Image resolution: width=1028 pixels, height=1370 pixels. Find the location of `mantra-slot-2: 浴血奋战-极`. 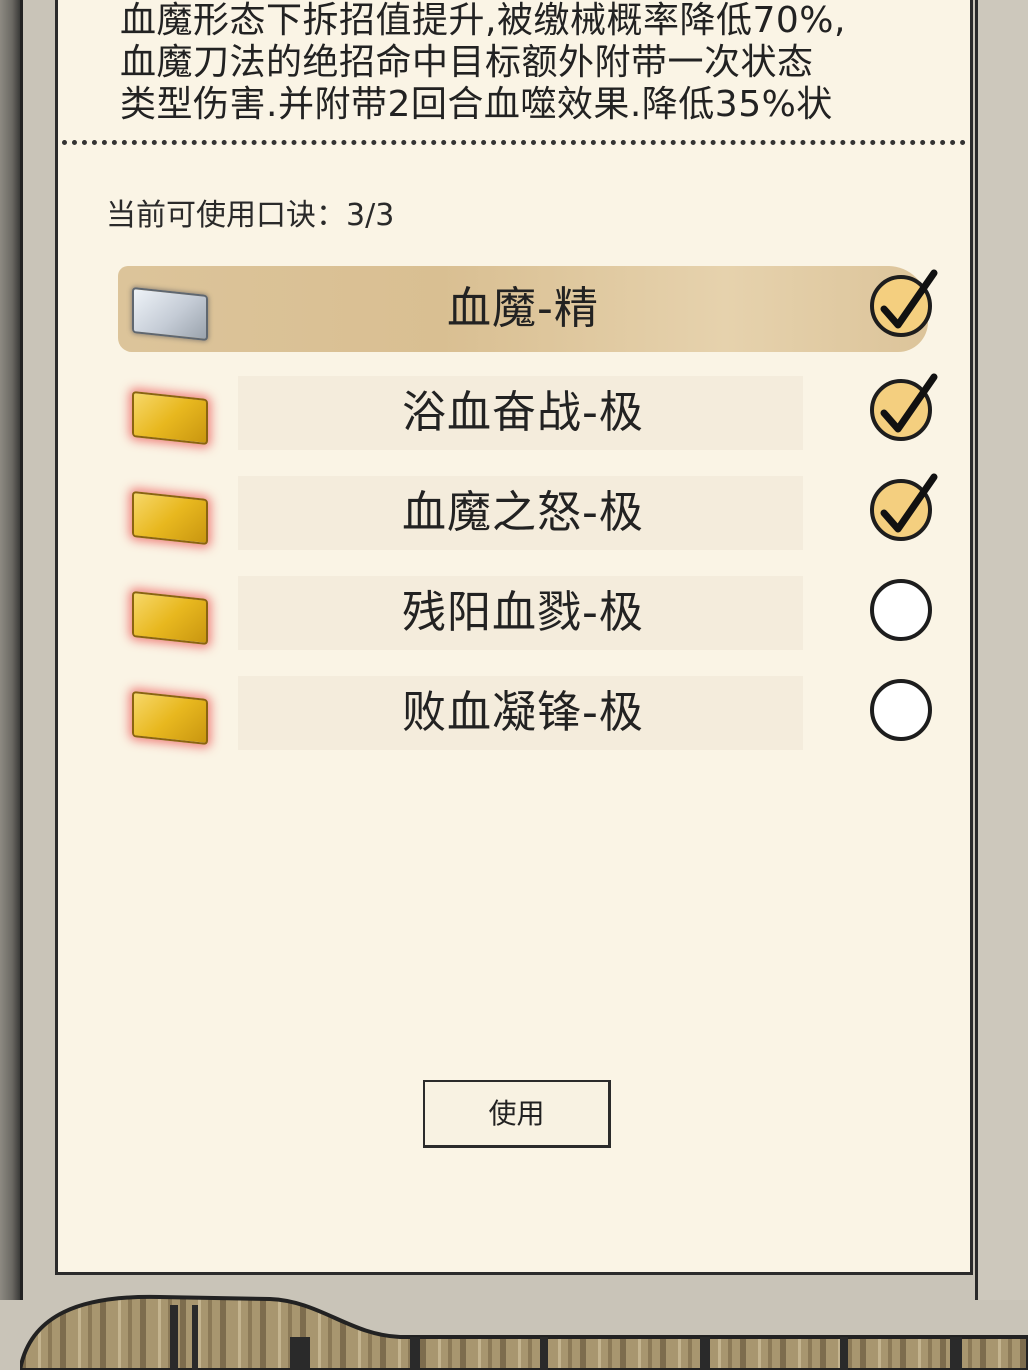

mantra-slot-2: 浴血奋战-极 is located at coordinates (528, 413).